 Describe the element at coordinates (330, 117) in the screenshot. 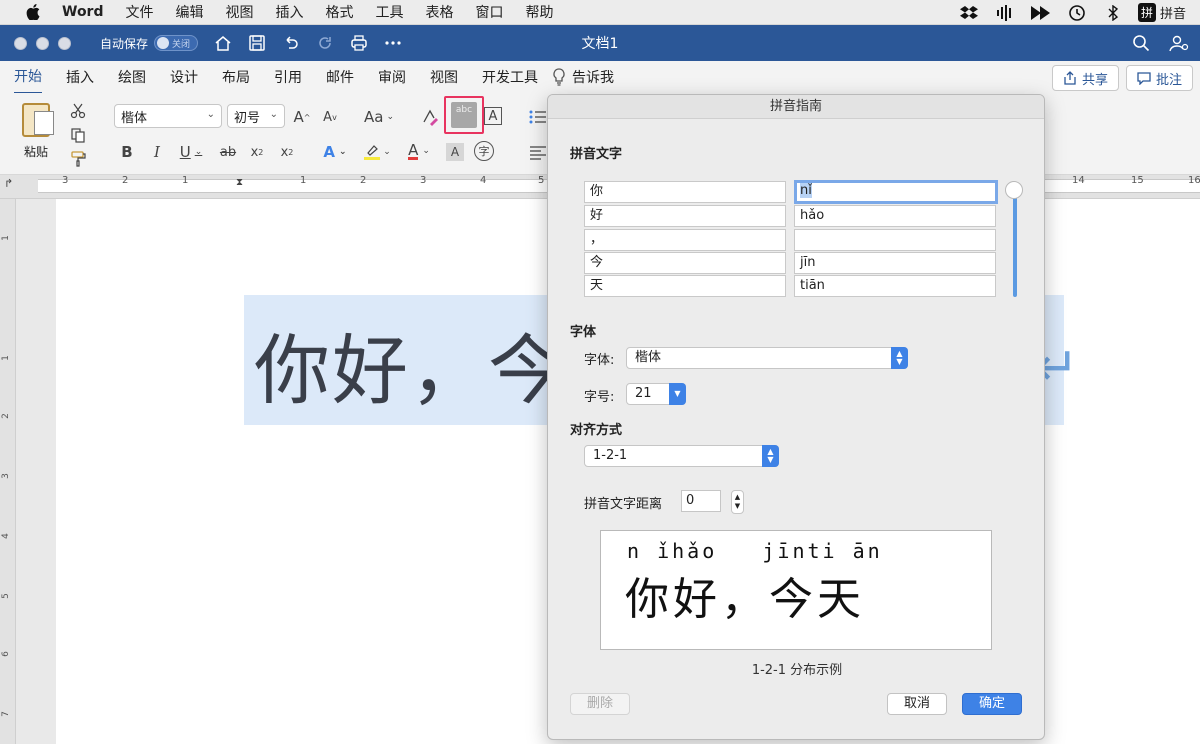

I see `shrink-font-icon: Av` at that location.